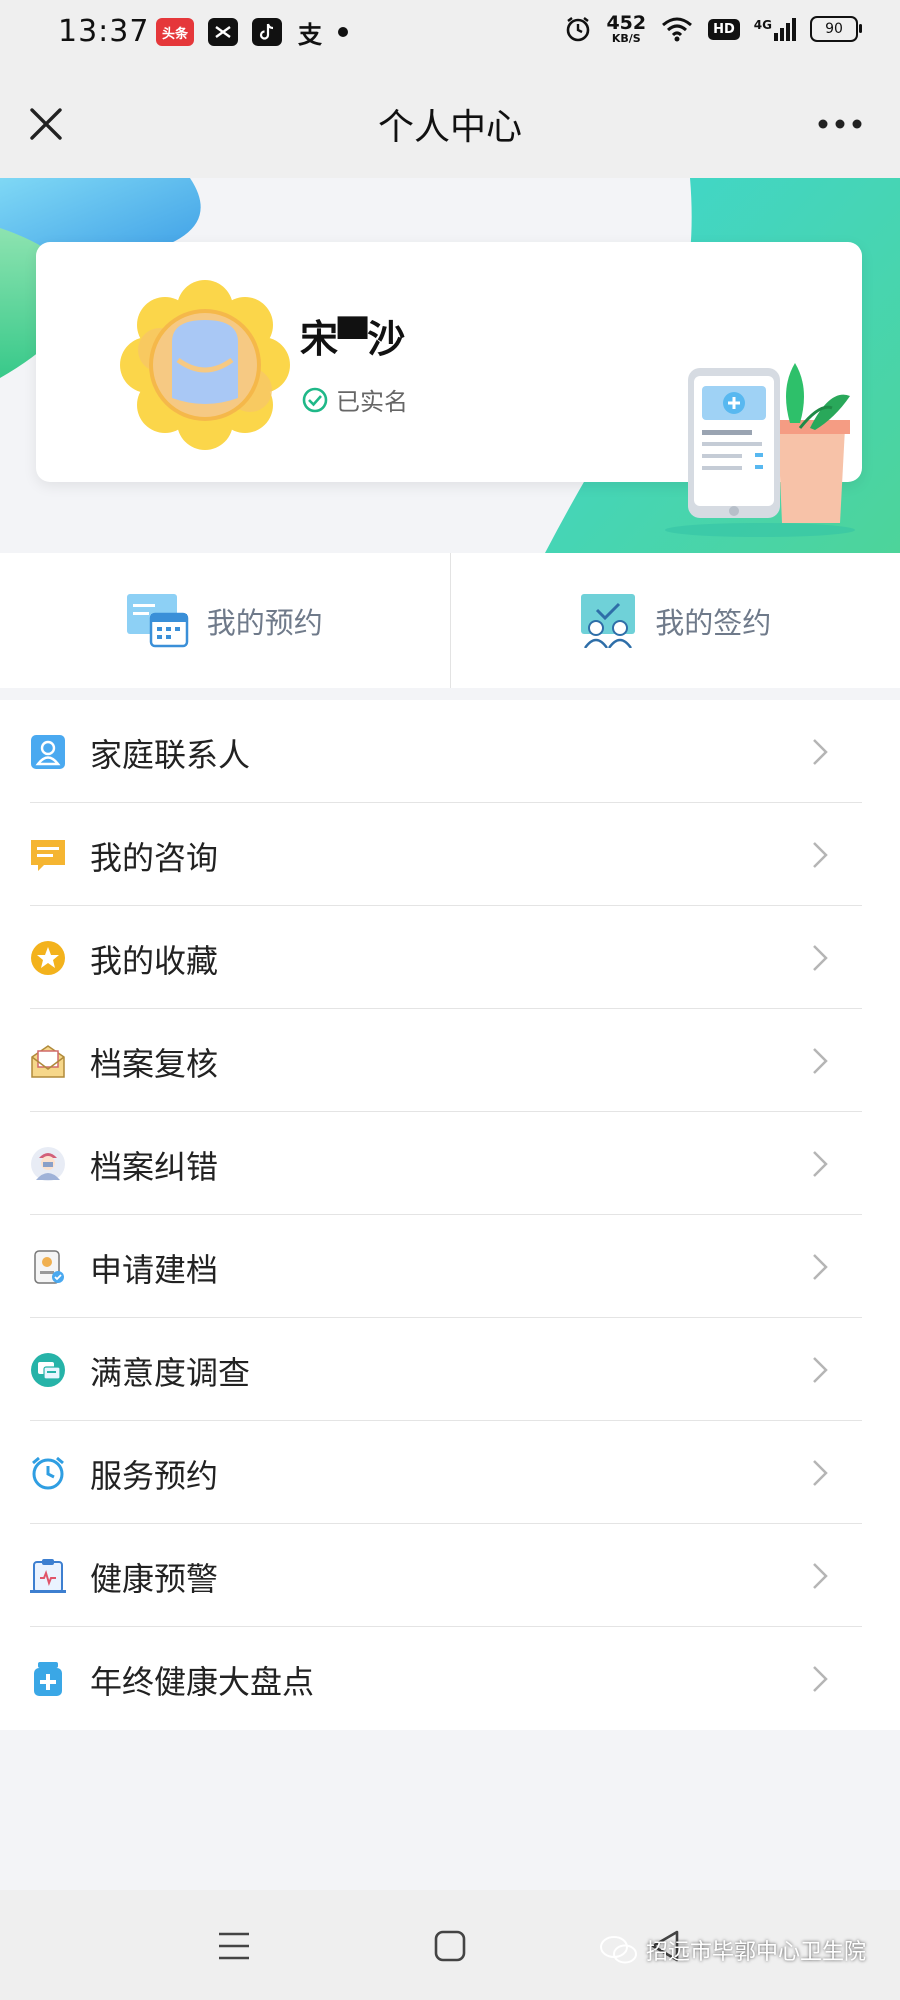 The image size is (900, 2000). I want to click on menu-label: 我的咨询, so click(154, 858).